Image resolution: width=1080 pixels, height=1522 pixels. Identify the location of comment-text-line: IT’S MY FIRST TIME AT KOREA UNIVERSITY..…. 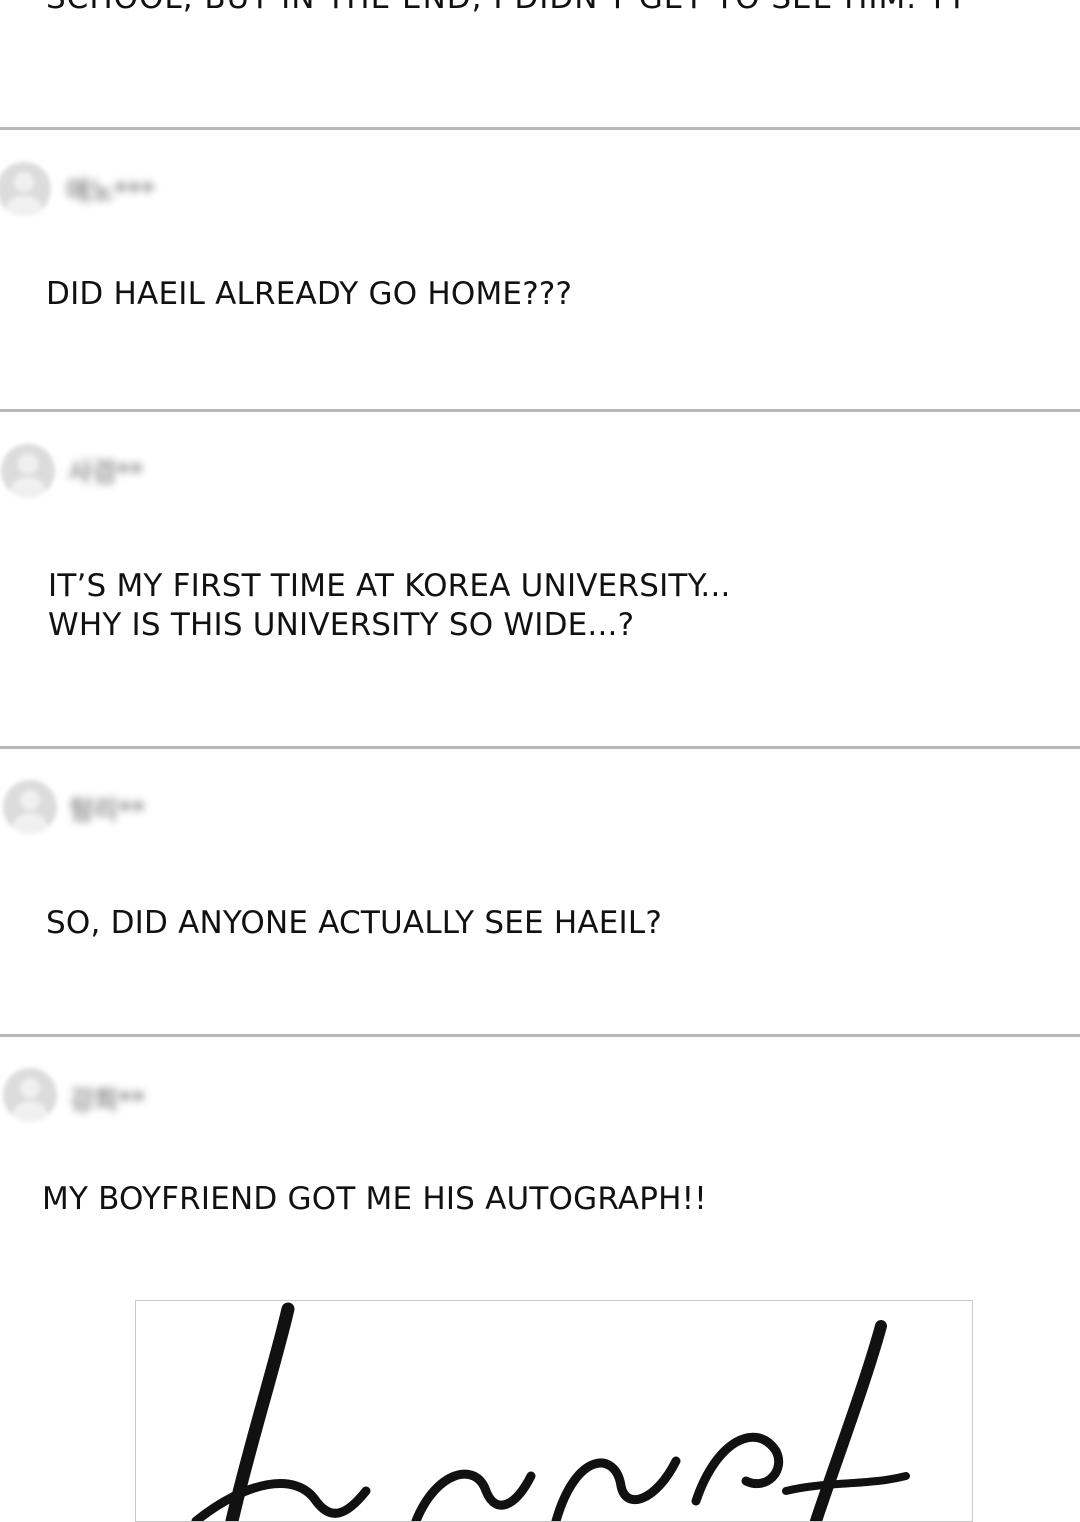
(389, 586).